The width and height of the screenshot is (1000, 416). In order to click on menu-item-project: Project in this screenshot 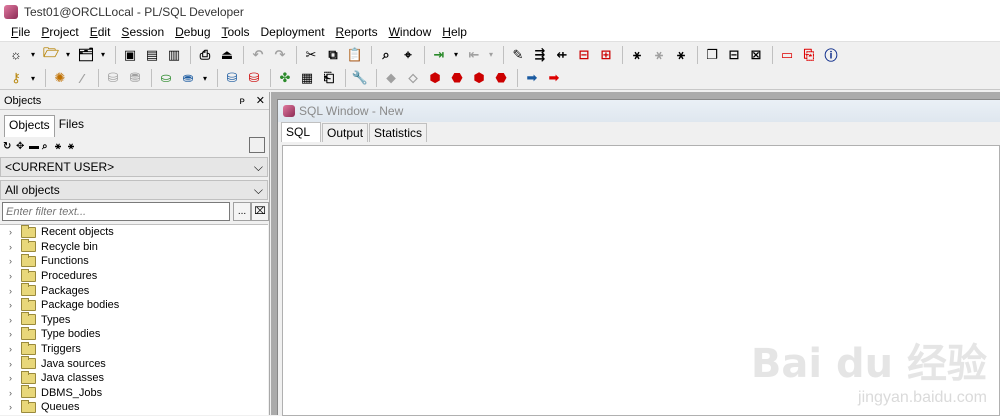, I will do `click(60, 32)`.